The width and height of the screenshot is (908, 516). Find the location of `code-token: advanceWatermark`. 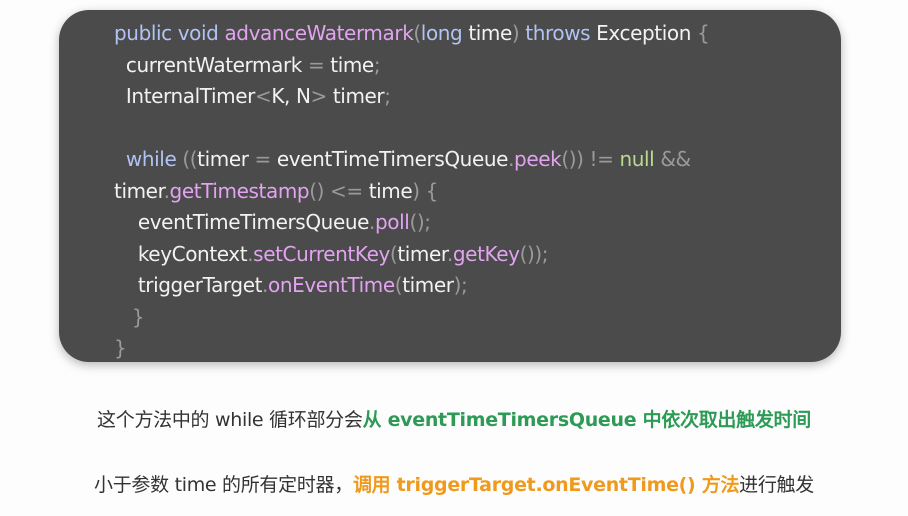

code-token: advanceWatermark is located at coordinates (319, 33).